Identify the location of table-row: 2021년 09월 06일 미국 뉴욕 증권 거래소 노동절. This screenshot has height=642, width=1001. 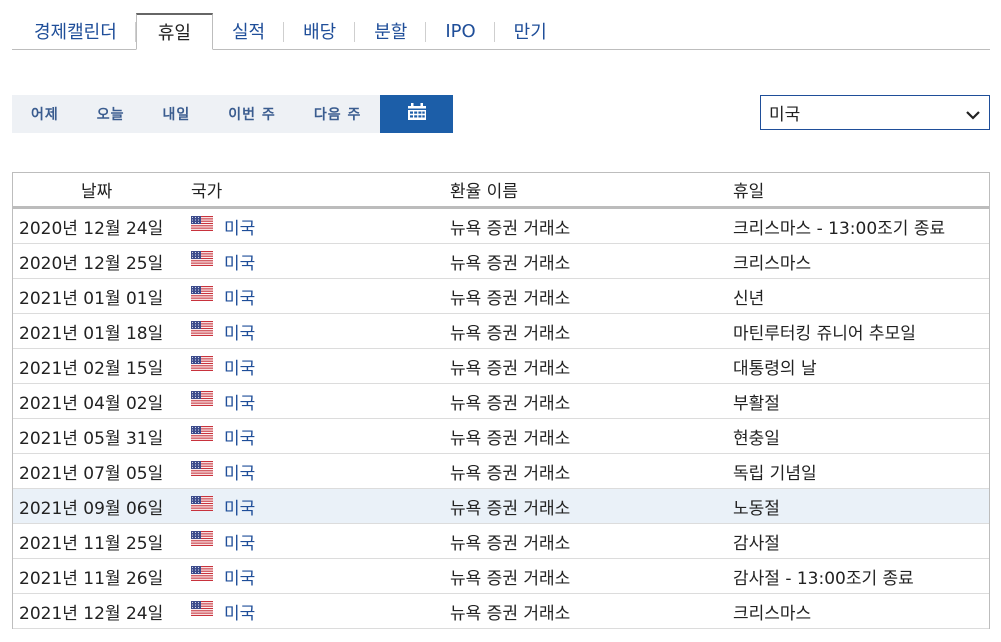
(501, 506).